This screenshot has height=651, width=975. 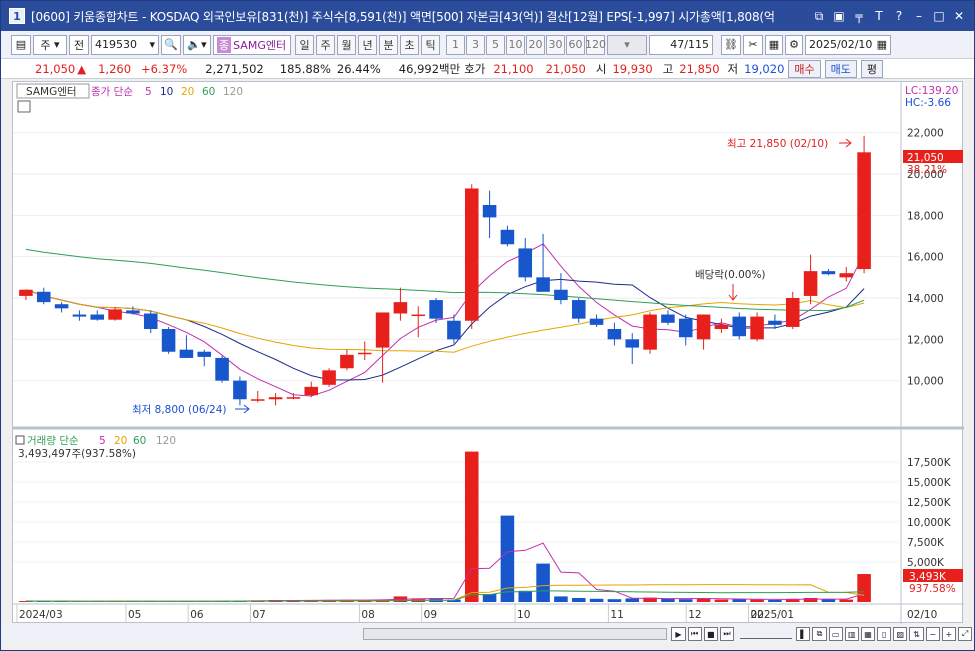 What do you see at coordinates (252, 44) in the screenshot?
I see `stock-name-box: 종 SAMG엔터` at bounding box center [252, 44].